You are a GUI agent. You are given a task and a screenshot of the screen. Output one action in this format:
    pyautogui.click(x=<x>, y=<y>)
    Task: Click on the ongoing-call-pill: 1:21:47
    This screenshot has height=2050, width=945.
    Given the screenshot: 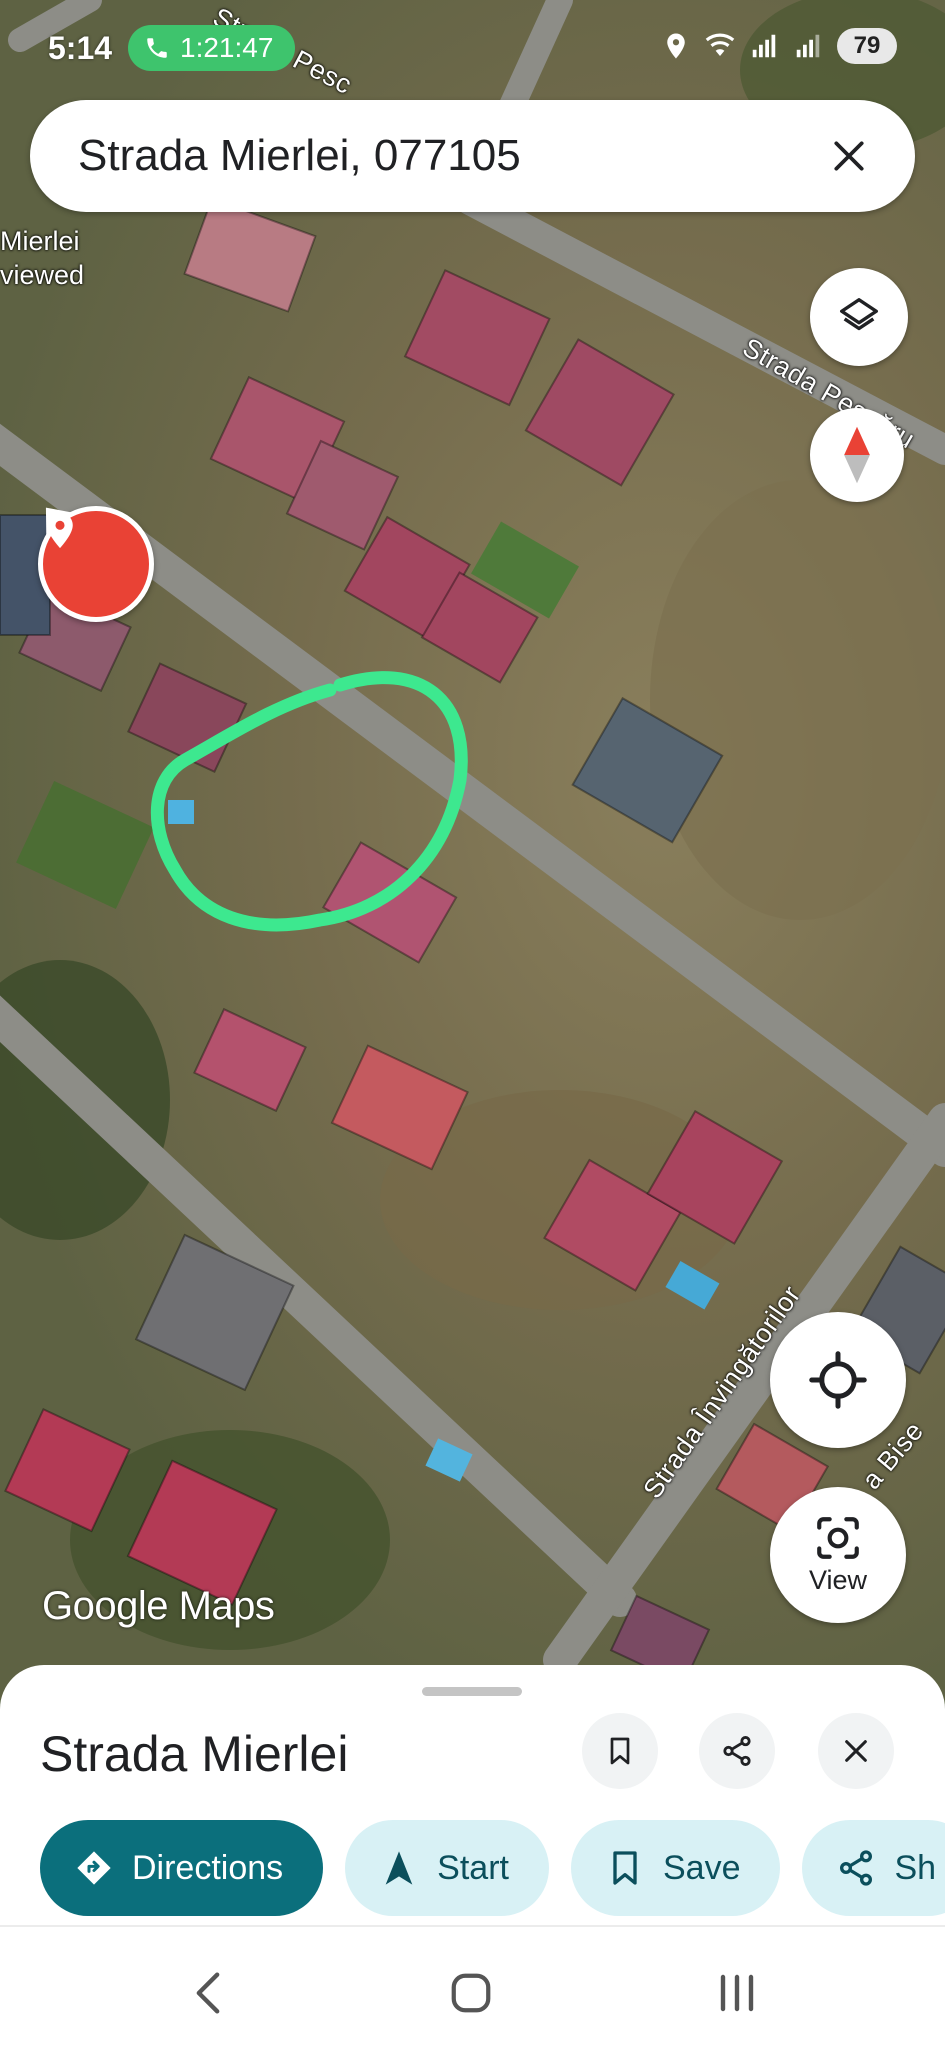 What is the action you would take?
    pyautogui.click(x=212, y=48)
    